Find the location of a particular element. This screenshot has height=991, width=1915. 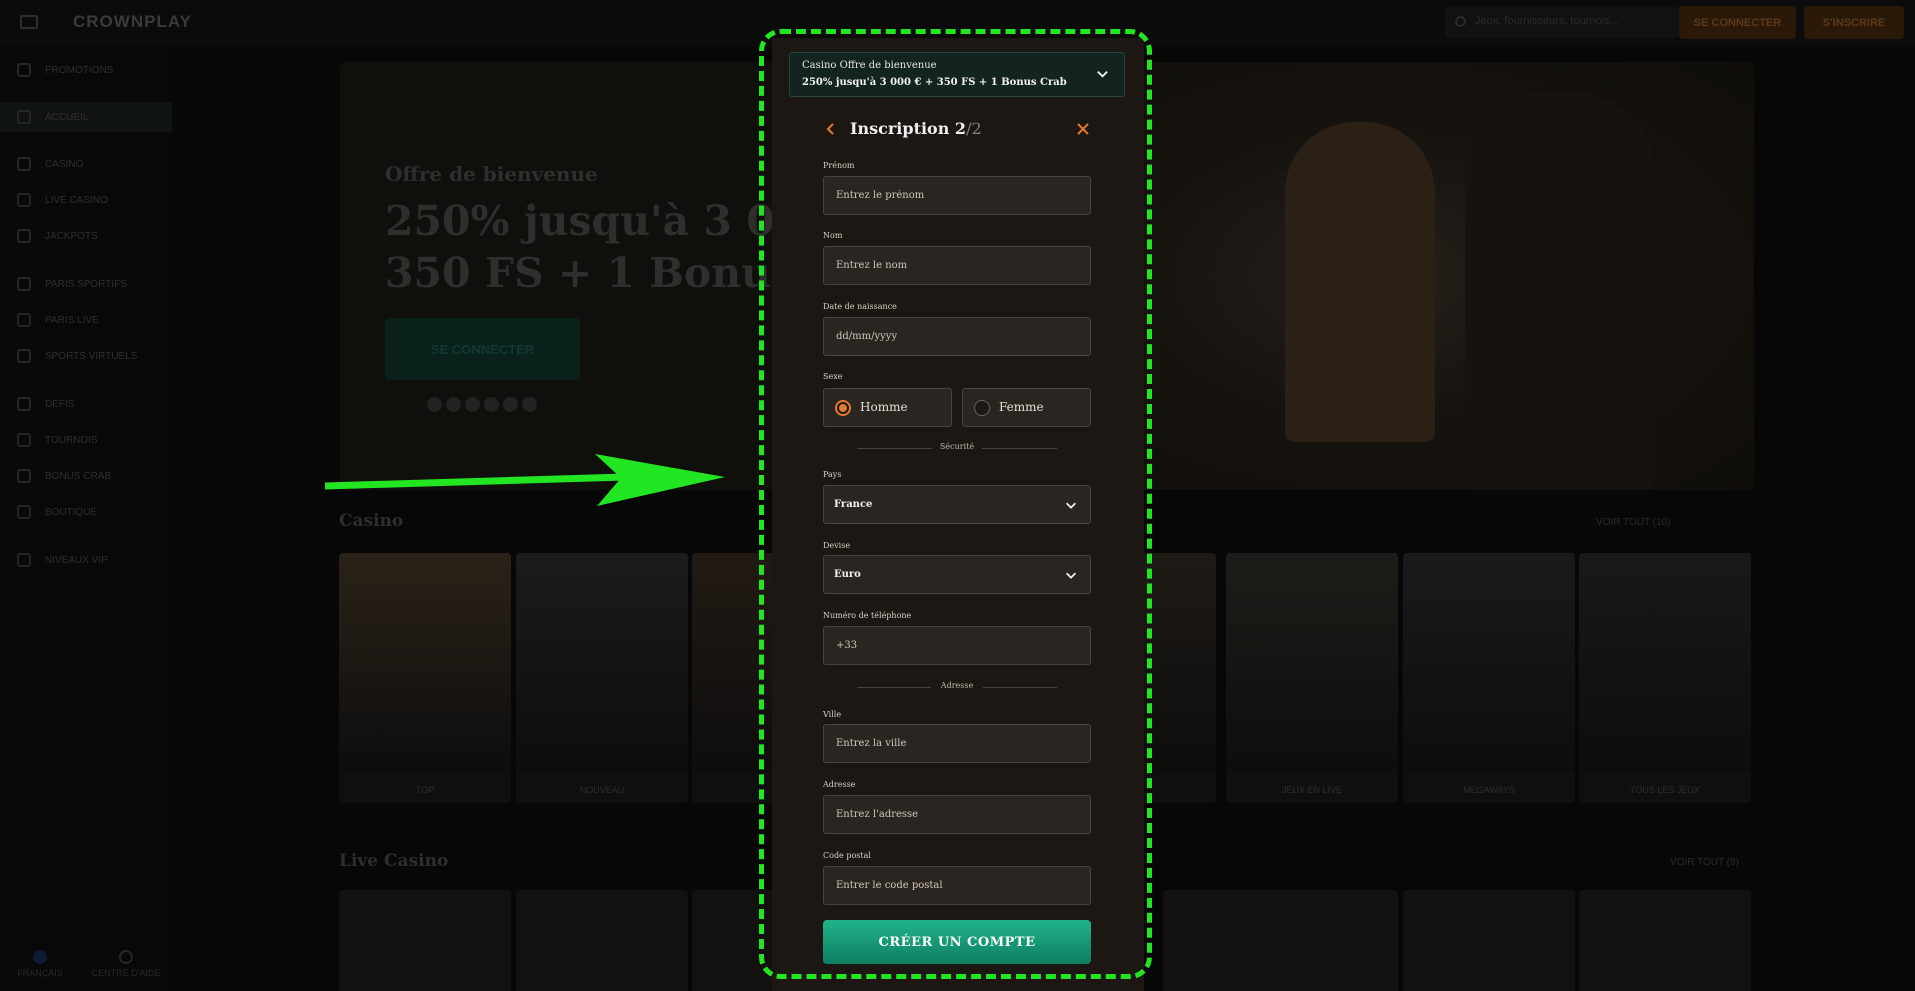

language-selector: FRANÇAIS is located at coordinates (40, 964).